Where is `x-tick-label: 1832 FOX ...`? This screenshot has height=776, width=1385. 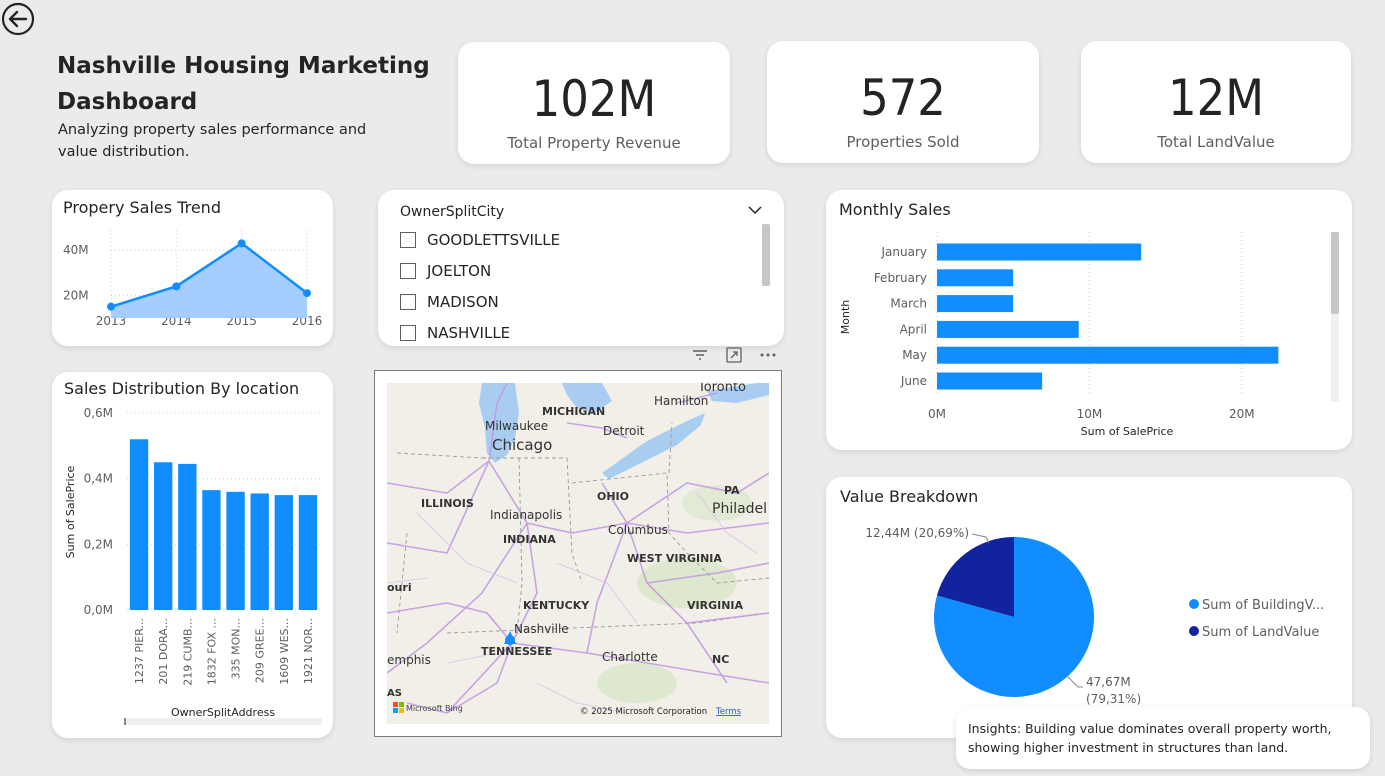 x-tick-label: 1832 FOX ... is located at coordinates (211, 651).